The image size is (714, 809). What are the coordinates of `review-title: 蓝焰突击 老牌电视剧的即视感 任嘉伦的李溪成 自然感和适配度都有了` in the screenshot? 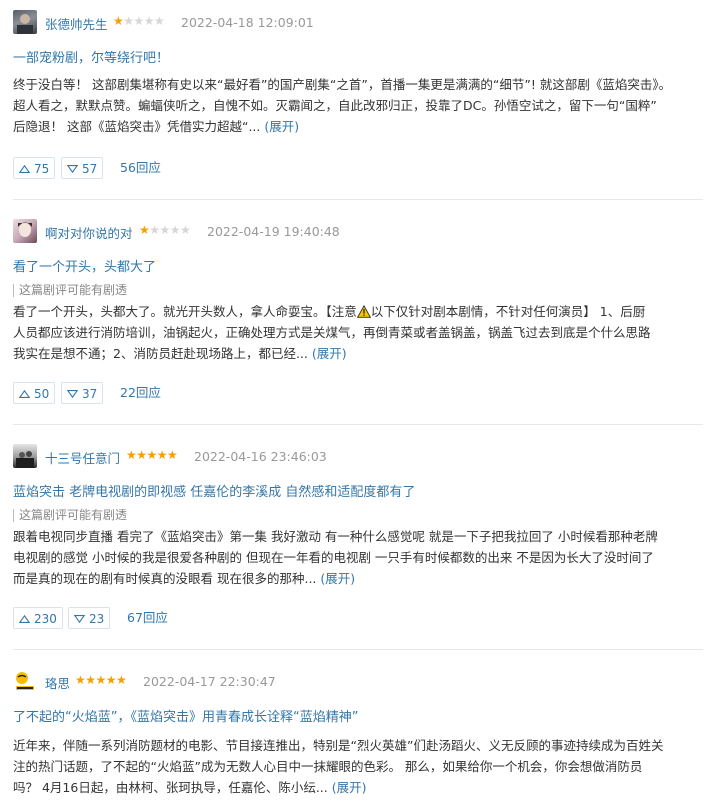 It's located at (214, 490).